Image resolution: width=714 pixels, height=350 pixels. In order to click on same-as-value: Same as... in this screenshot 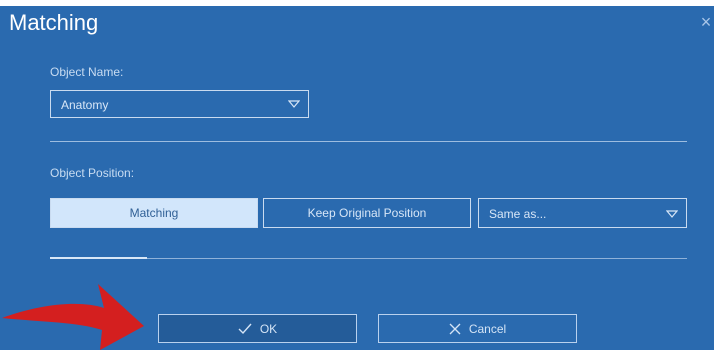, I will do `click(518, 214)`.